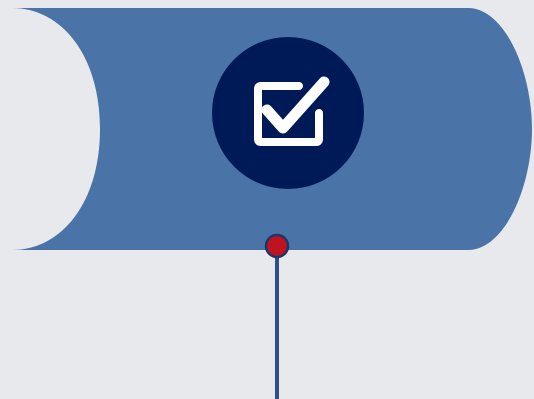 This screenshot has width=534, height=399. I want to click on connector-dot, so click(277, 246).